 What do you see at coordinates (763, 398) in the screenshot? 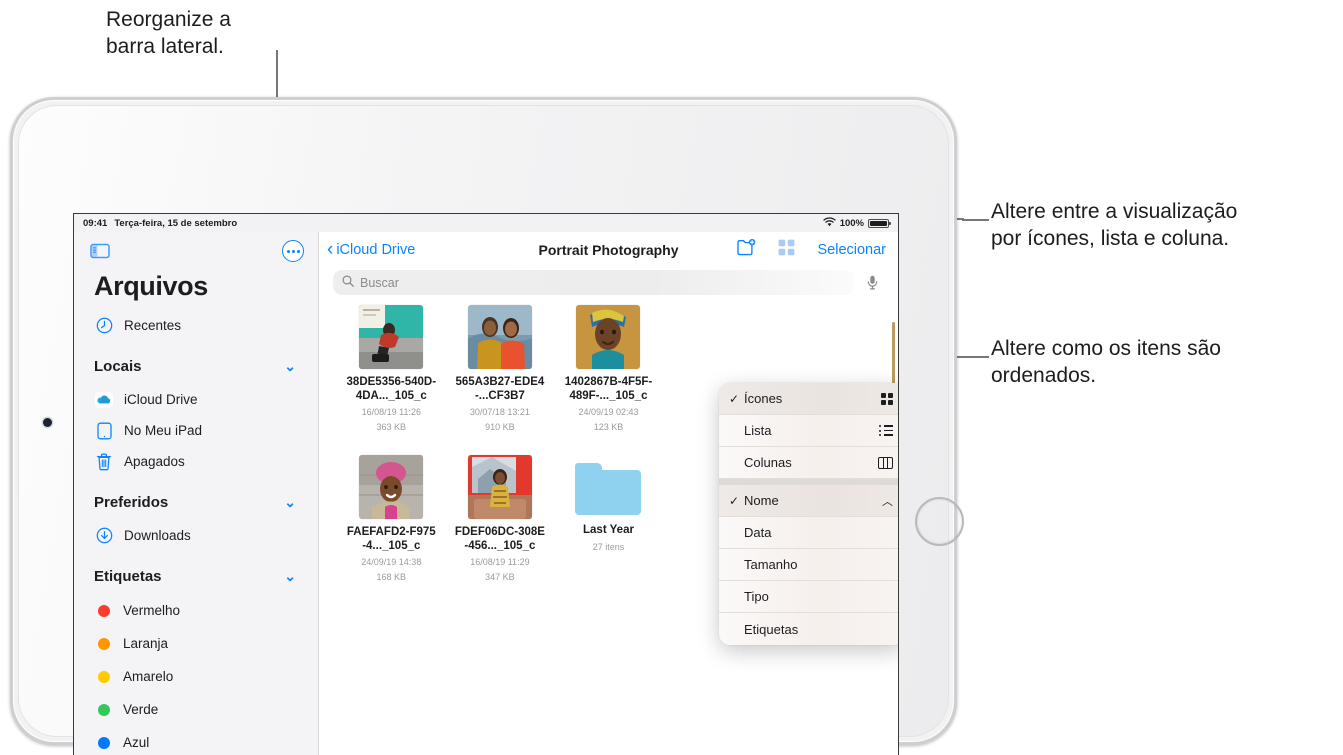
I see `menu-item-label: Ícones` at bounding box center [763, 398].